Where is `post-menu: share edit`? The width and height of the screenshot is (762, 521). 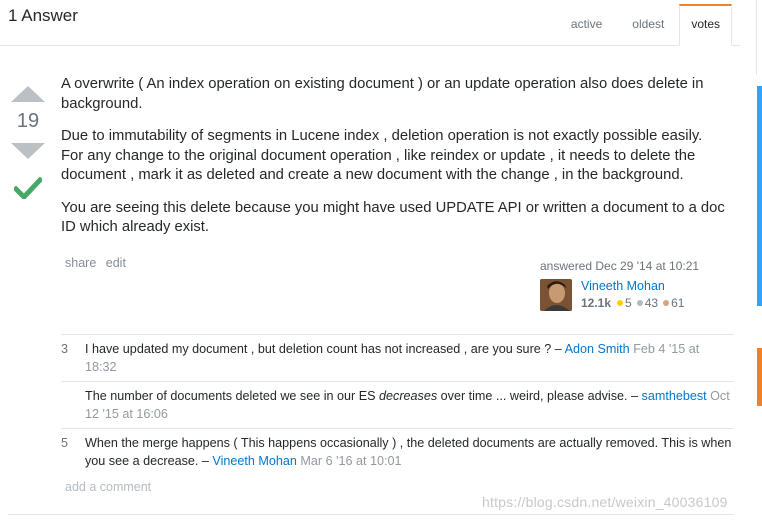 post-menu: share edit is located at coordinates (98, 263).